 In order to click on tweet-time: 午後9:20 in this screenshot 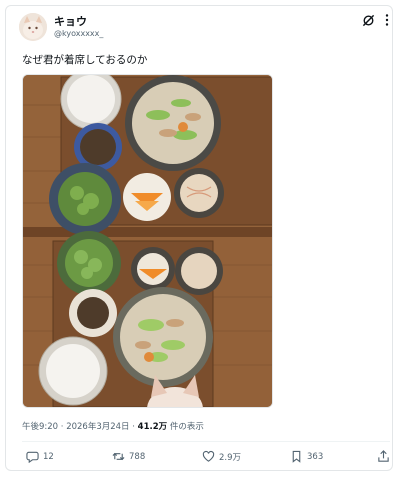, I will do `click(40, 427)`.